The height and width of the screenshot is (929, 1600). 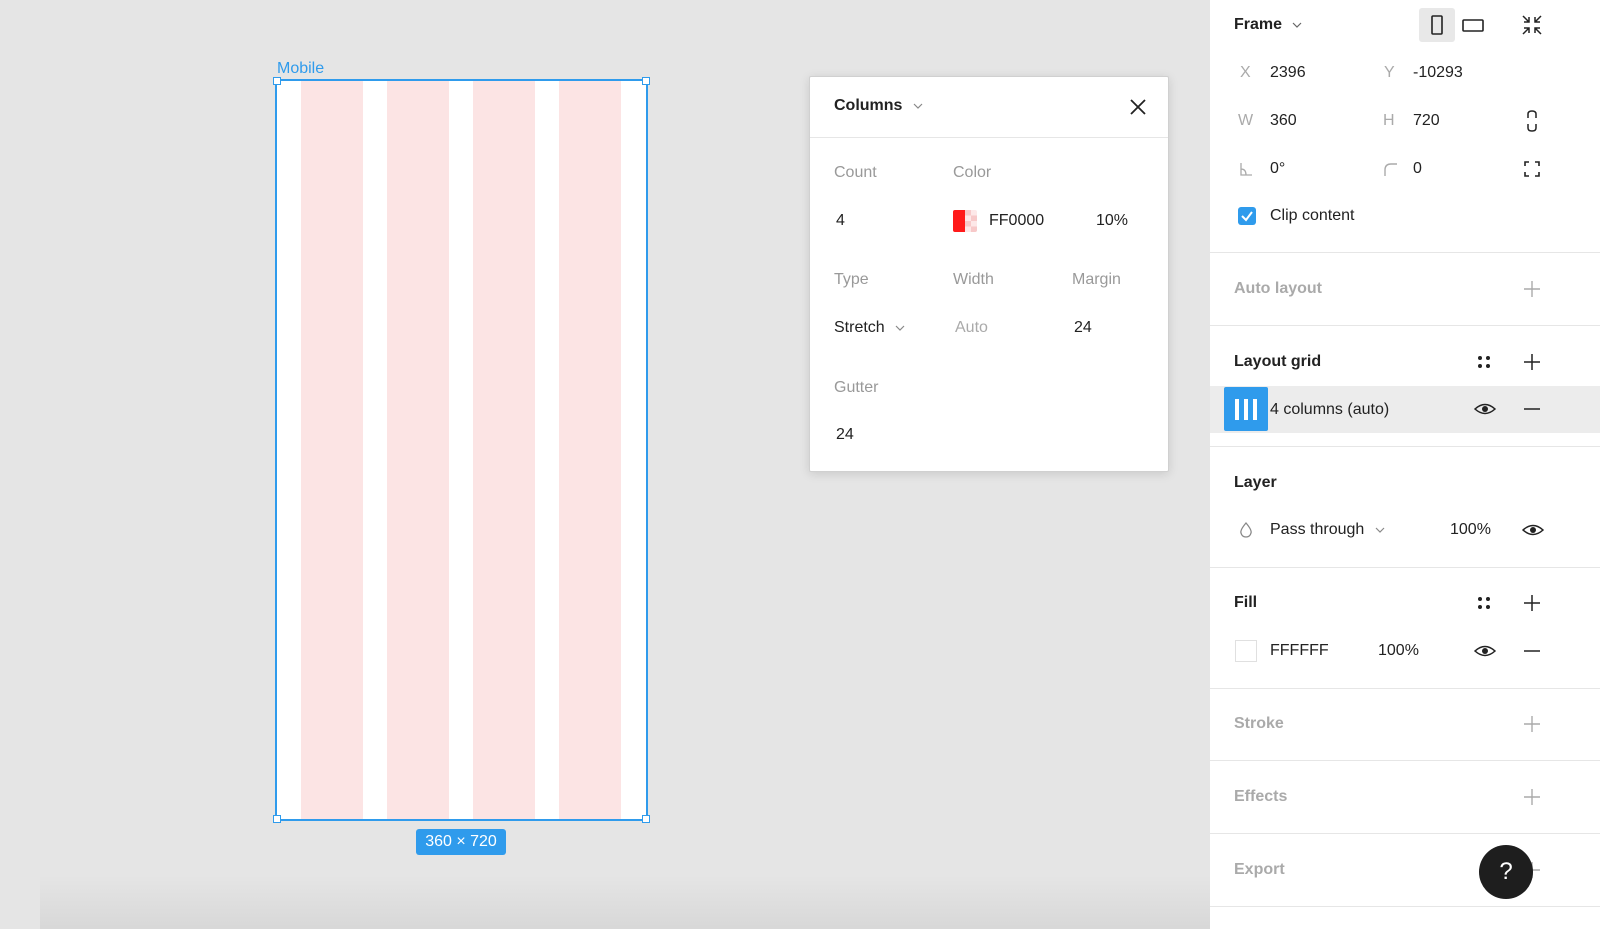 I want to click on corner-radius-input: 0, so click(x=1417, y=169).